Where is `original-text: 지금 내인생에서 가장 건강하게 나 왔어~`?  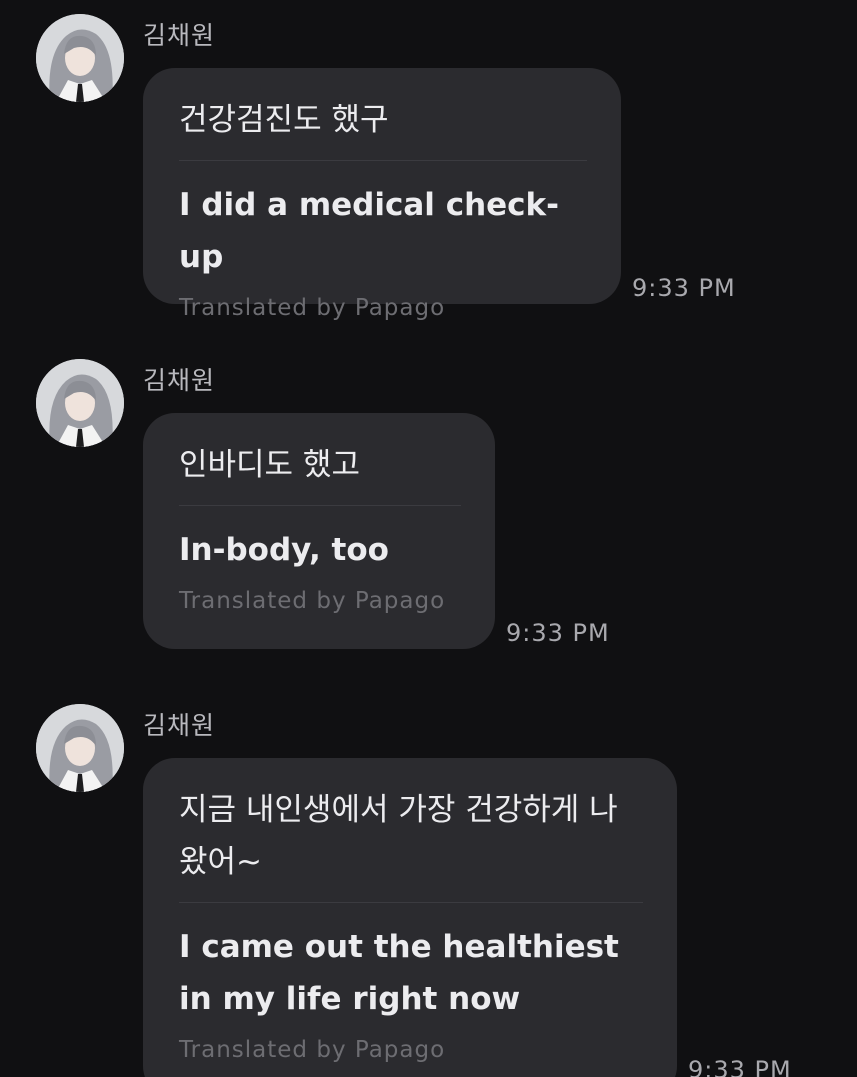 original-text: 지금 내인생에서 가장 건강하게 나 왔어~ is located at coordinates (398, 836).